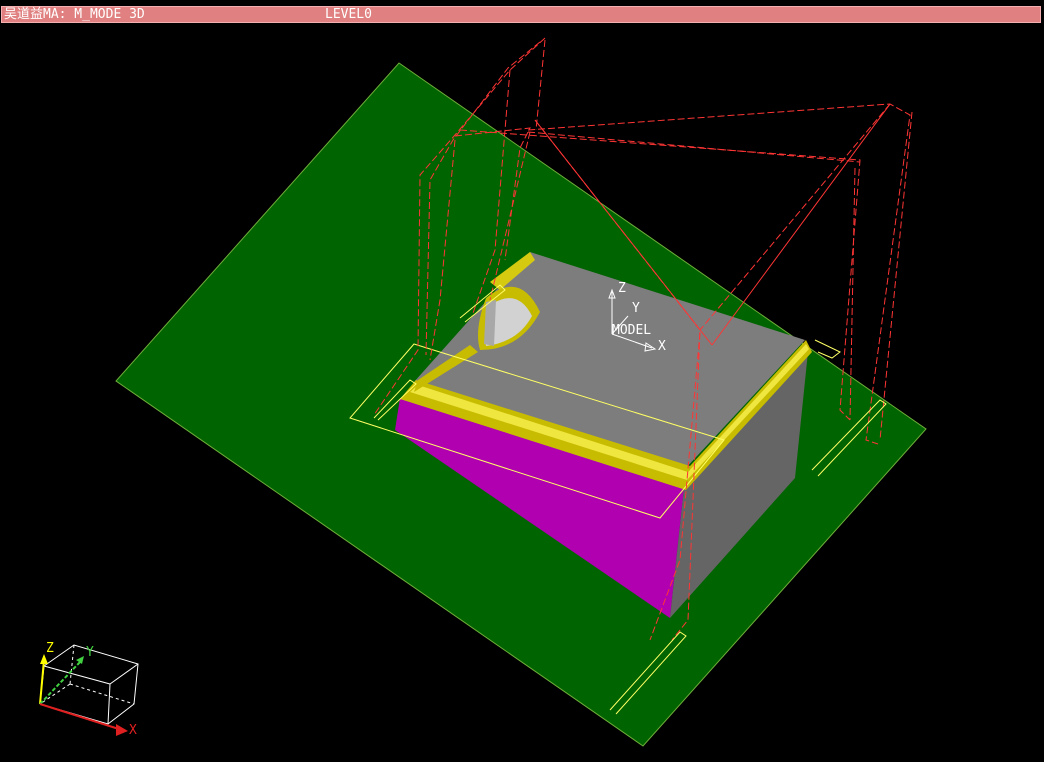  I want to click on window-title-bar: 吴道益MA: M_MODE 3D LEVEL0, so click(521, 14).